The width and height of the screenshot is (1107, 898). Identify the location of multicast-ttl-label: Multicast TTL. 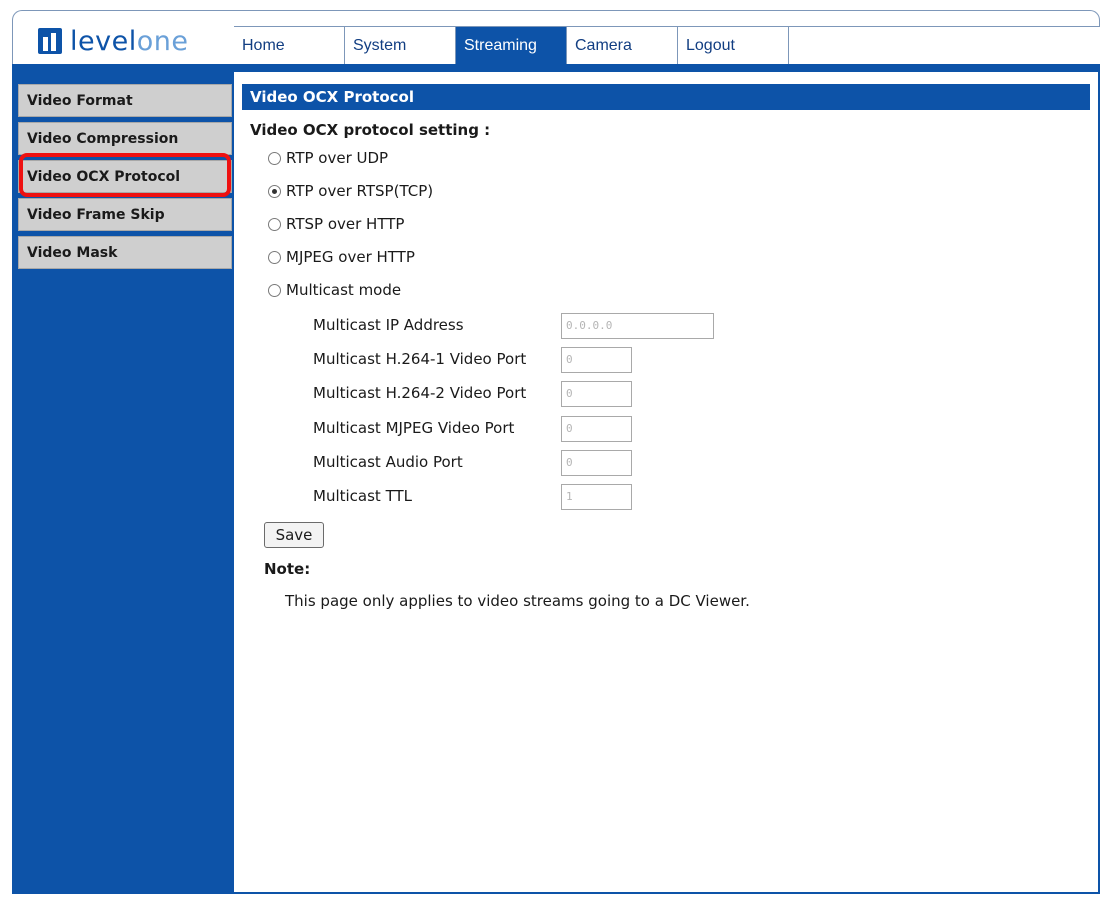
(362, 496).